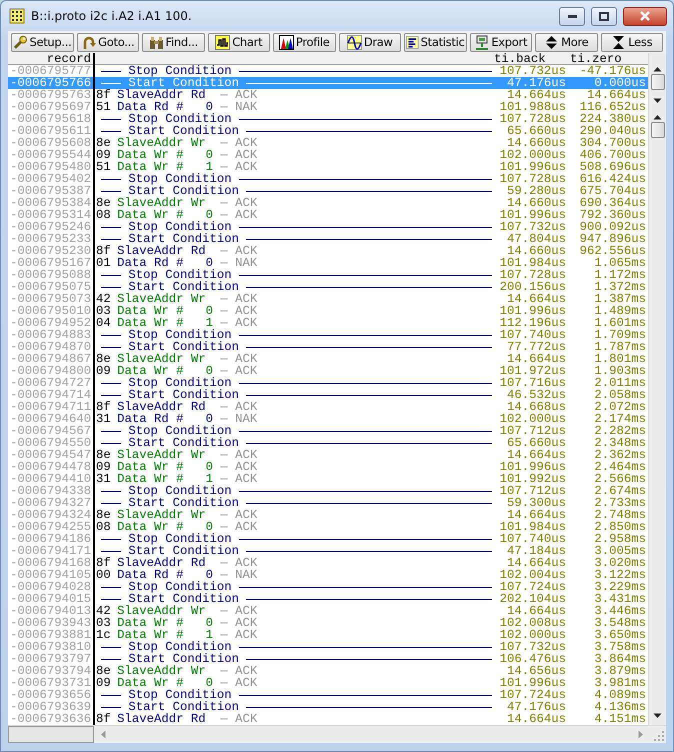  Describe the element at coordinates (328, 431) in the screenshot. I see `trace-row: -0006794567 Stop Condition 107.712us 2.282ms` at that location.